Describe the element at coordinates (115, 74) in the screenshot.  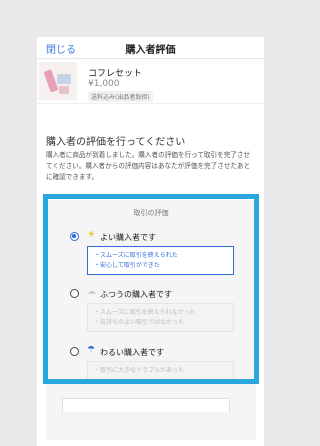
I see `product-name: コフレセット` at that location.